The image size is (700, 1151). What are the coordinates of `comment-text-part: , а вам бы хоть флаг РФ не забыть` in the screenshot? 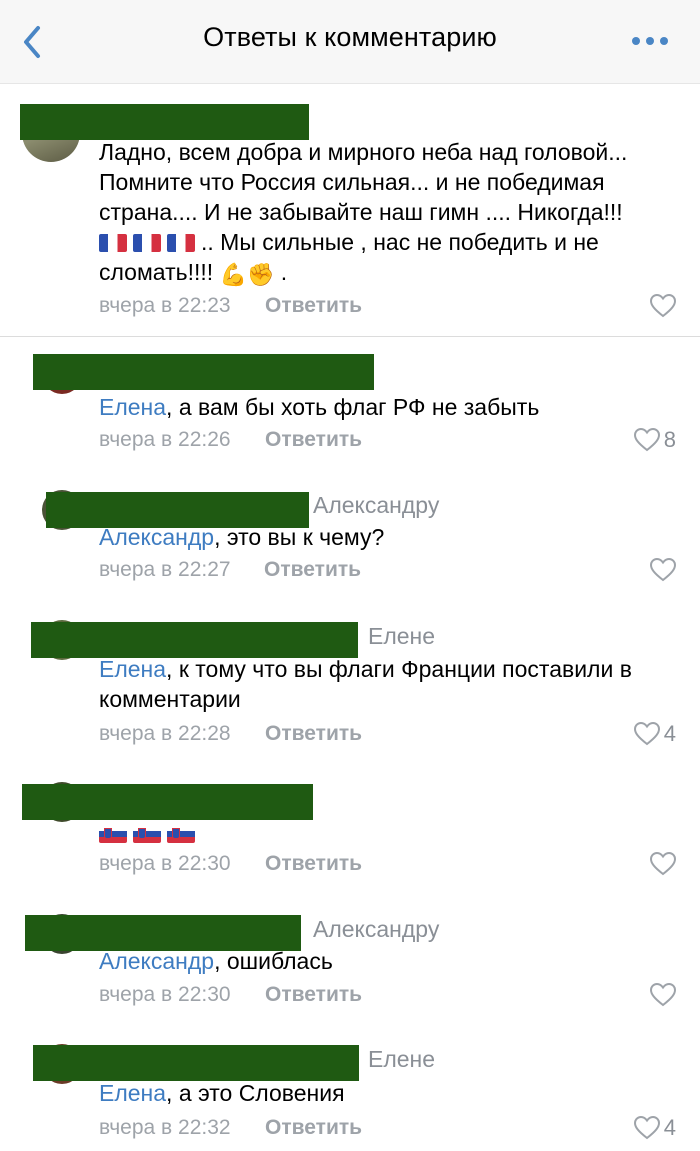 It's located at (353, 407).